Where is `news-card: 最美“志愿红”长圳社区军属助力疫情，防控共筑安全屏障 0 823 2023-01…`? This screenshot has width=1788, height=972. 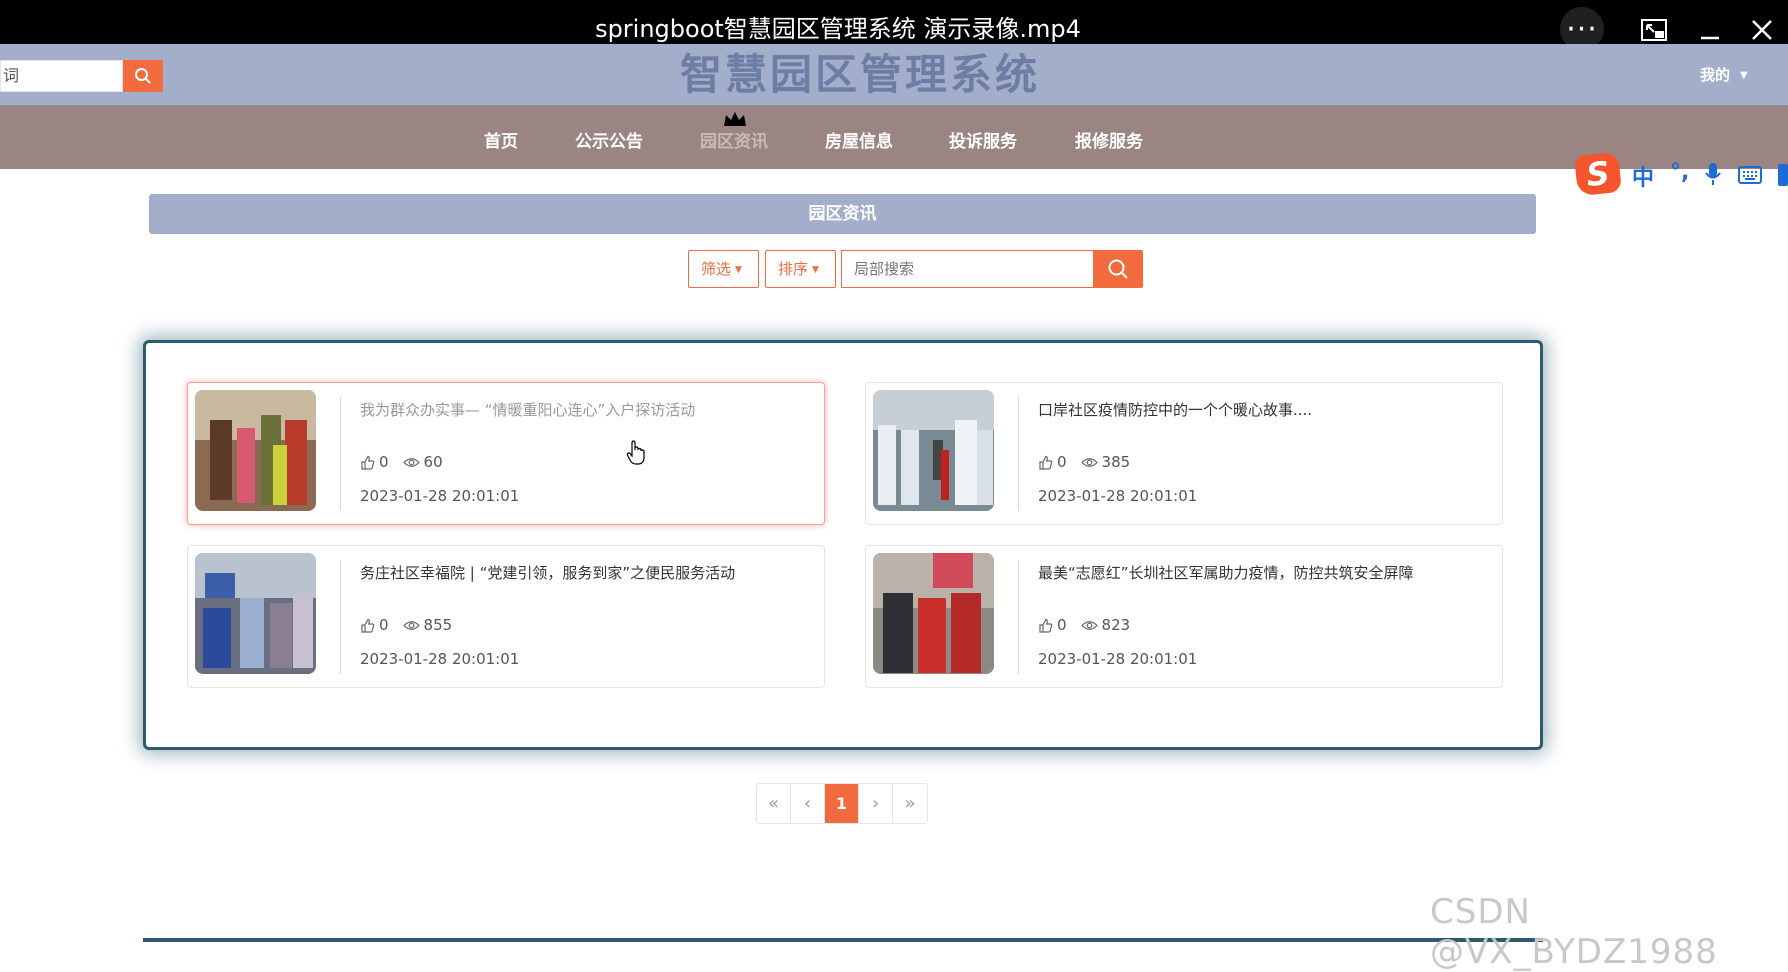
news-card: 最美“志愿红”长圳社区军属助力疫情，防控共筑安全屏障 0 823 2023-01… is located at coordinates (1184, 616).